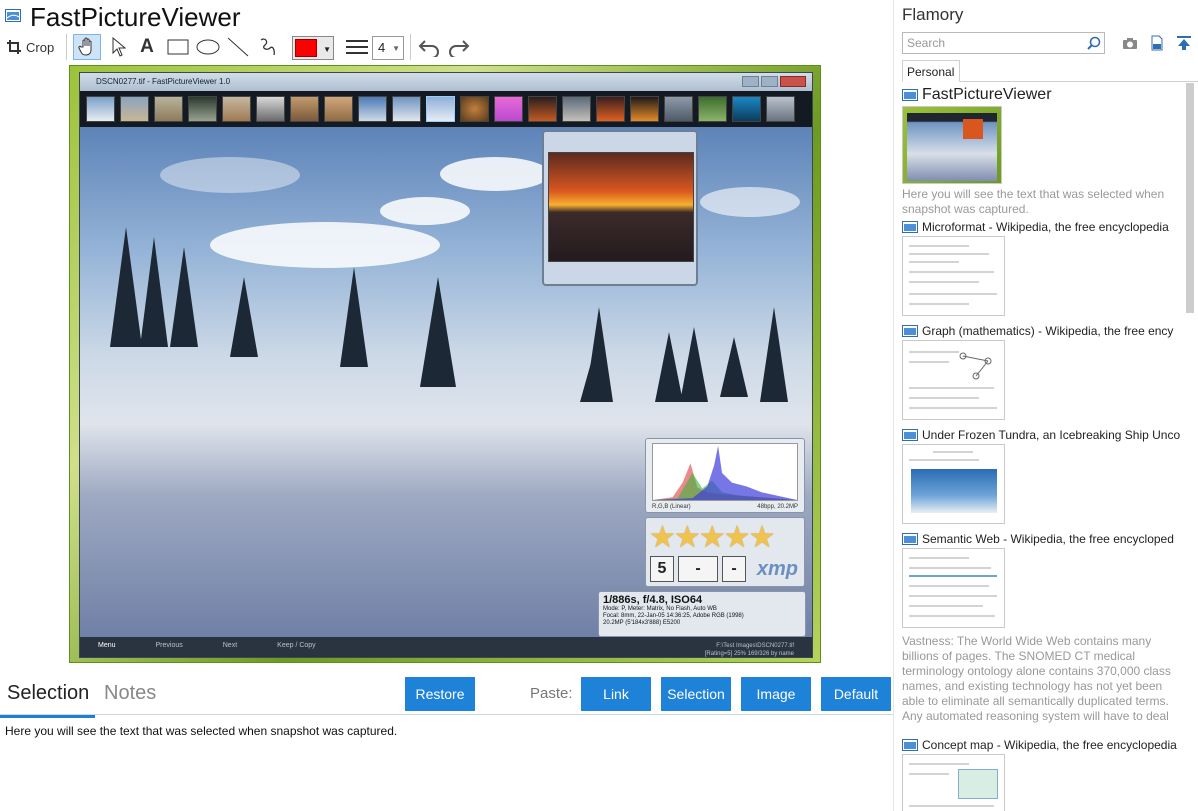 The height and width of the screenshot is (811, 1198). Describe the element at coordinates (87, 47) in the screenshot. I see `hand-tool-button` at that location.